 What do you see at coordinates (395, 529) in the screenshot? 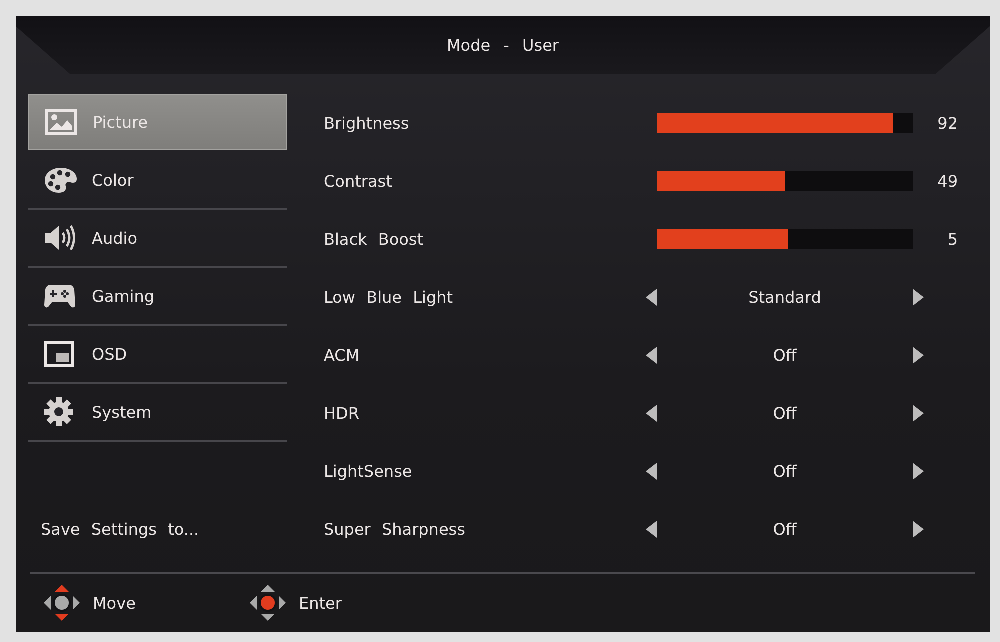
I see `setting-label: Super Sharpness` at bounding box center [395, 529].